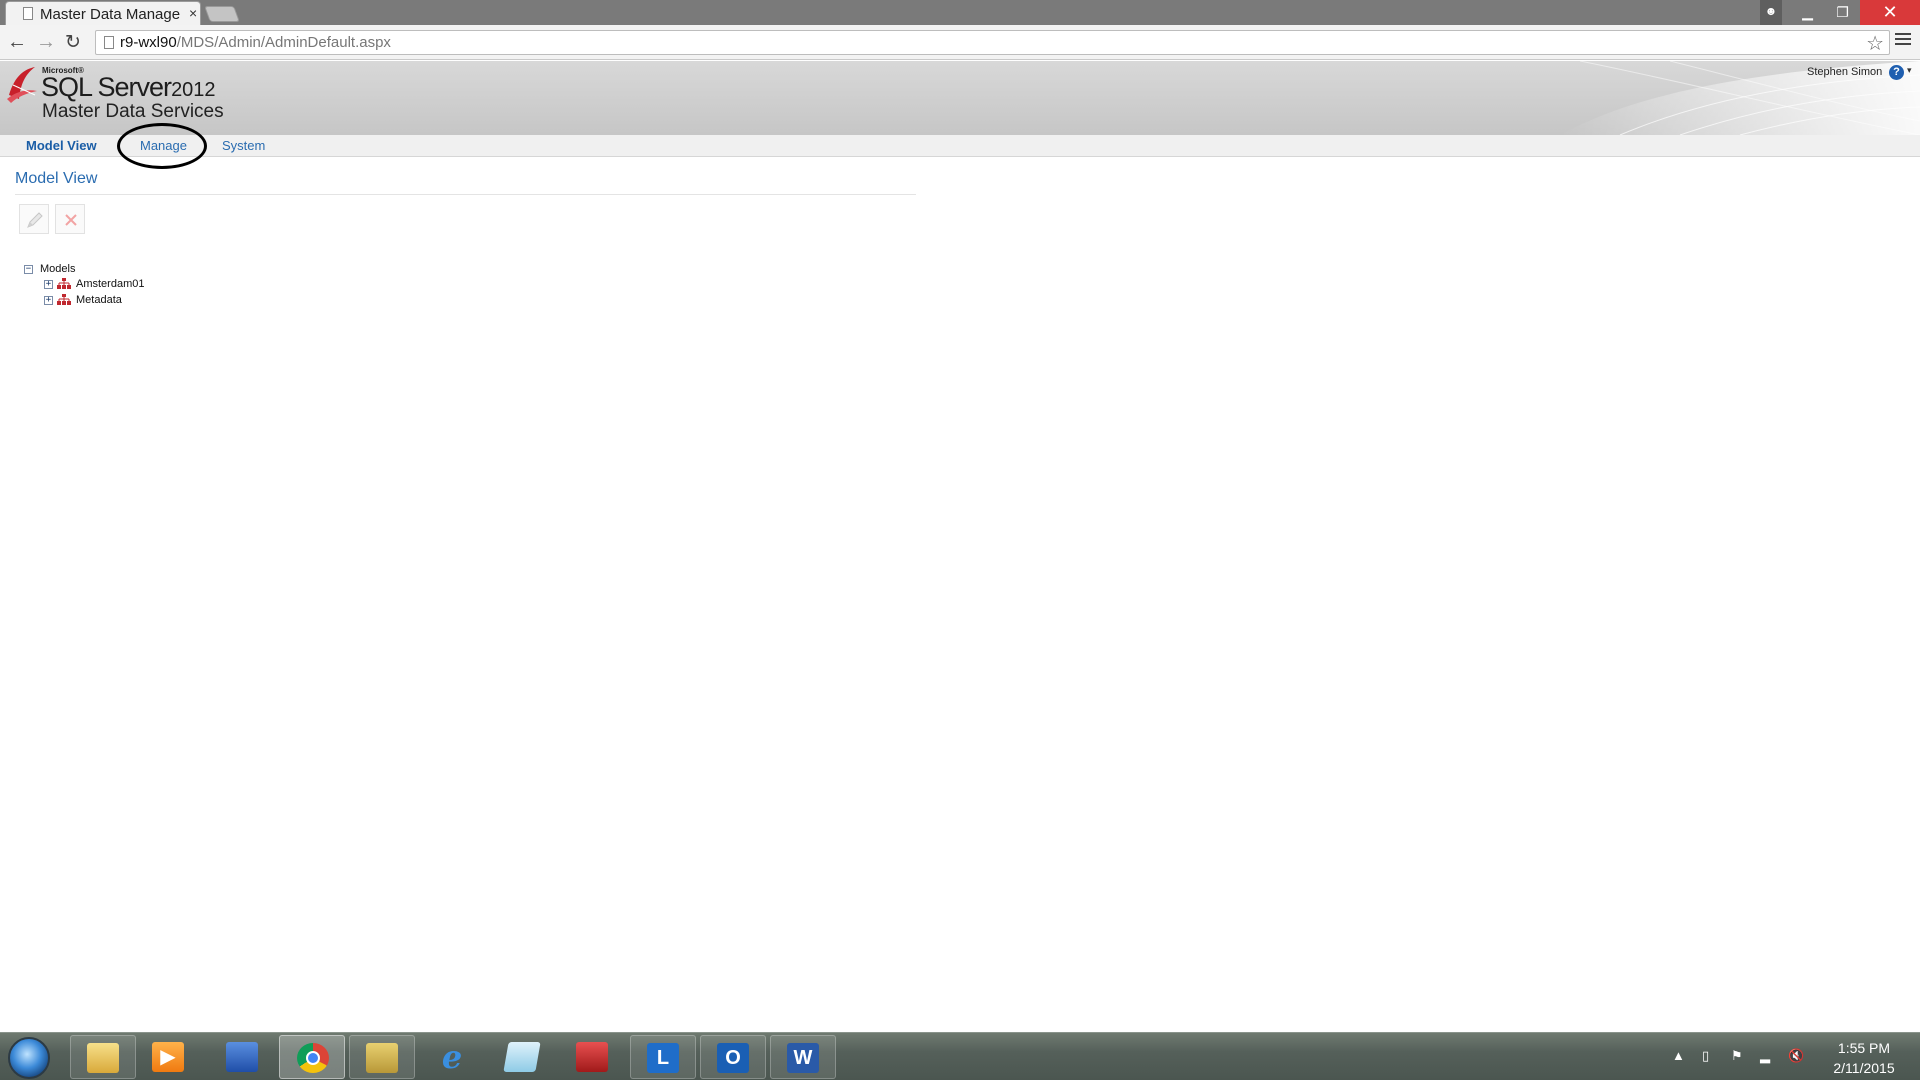  What do you see at coordinates (193, 13) in the screenshot?
I see `tab-close-icon: ×` at bounding box center [193, 13].